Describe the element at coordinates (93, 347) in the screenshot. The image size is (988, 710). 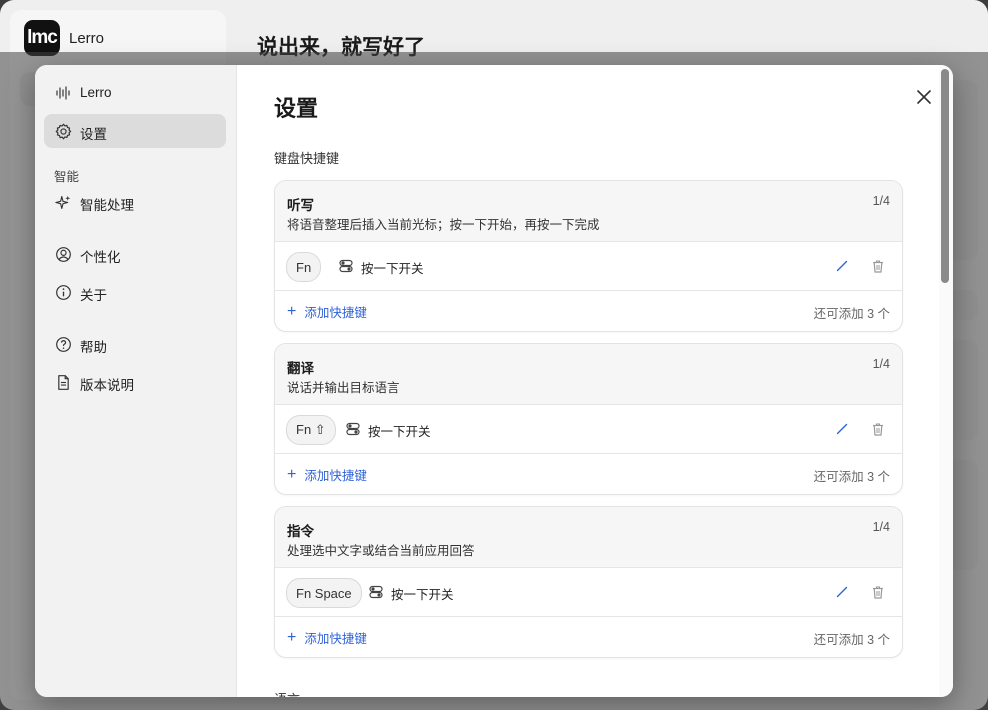
I see `sidebar-item-label: 帮助` at that location.